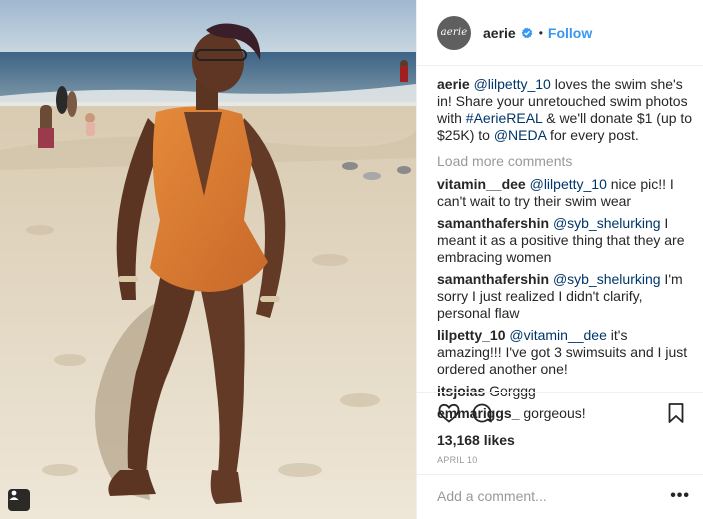 This screenshot has width=703, height=519. I want to click on account-username: aerie, so click(499, 33).